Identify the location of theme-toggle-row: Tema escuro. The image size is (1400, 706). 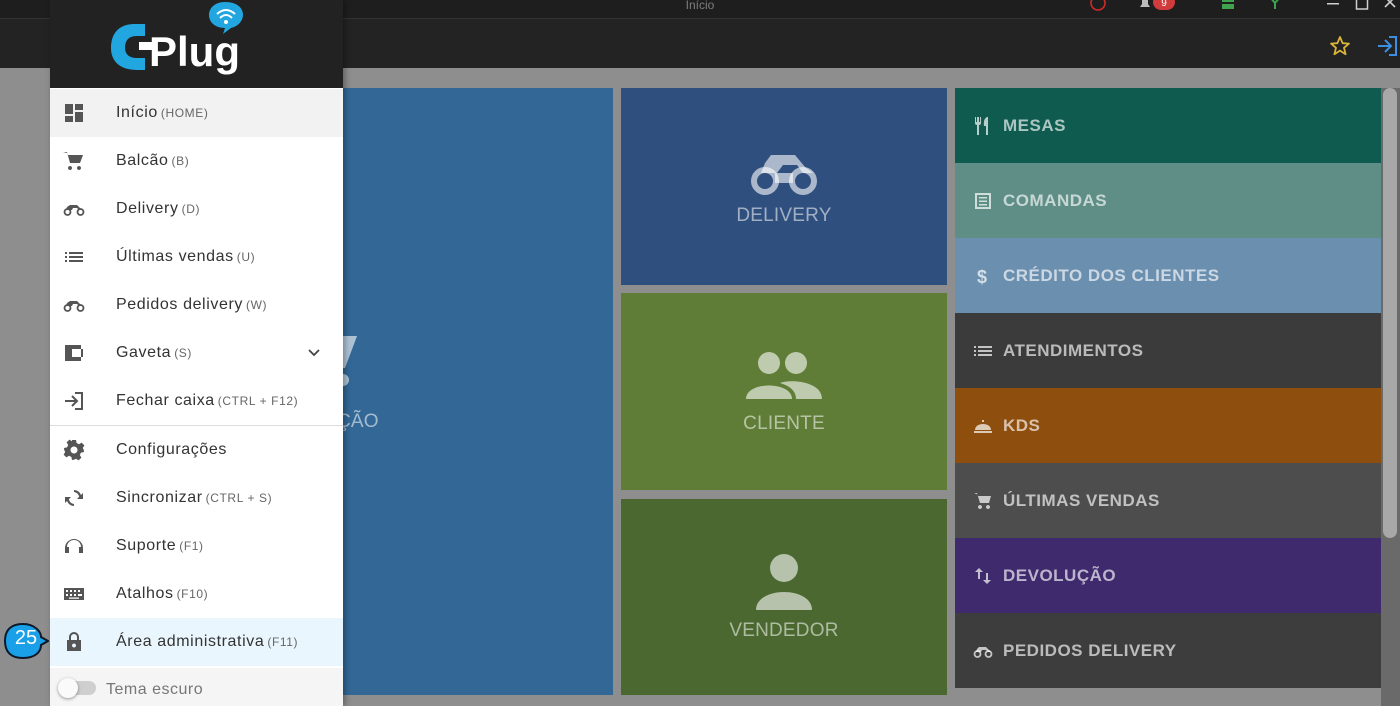
(196, 687).